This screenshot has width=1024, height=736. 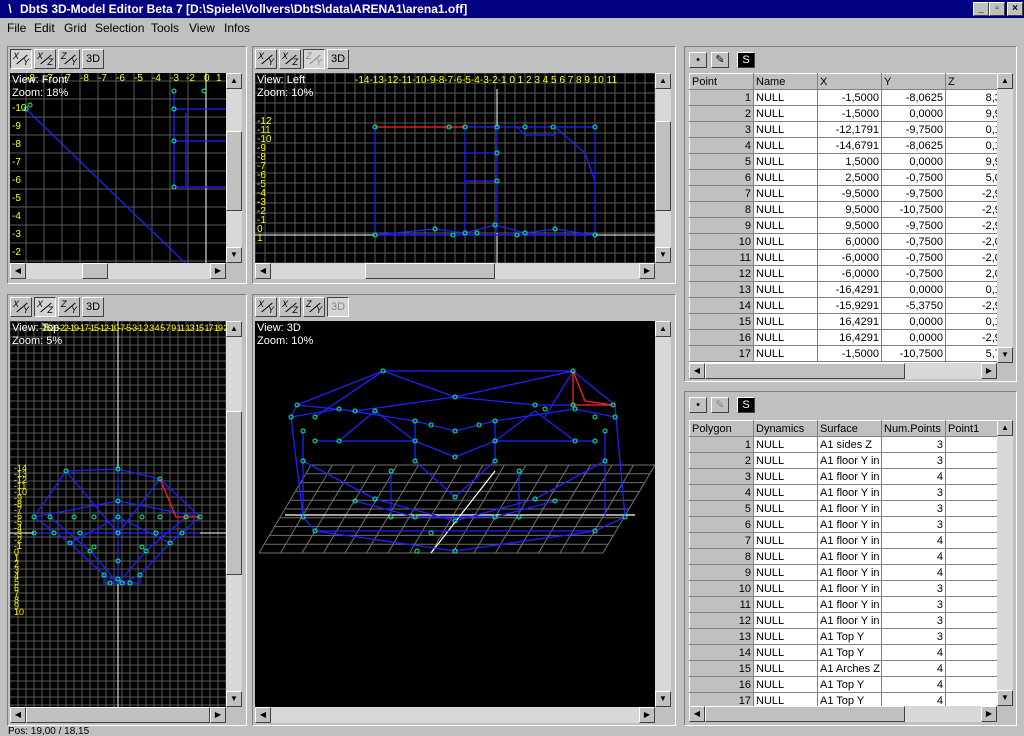 What do you see at coordinates (849, 161) in the screenshot?
I see `table-cell: 1,5000` at bounding box center [849, 161].